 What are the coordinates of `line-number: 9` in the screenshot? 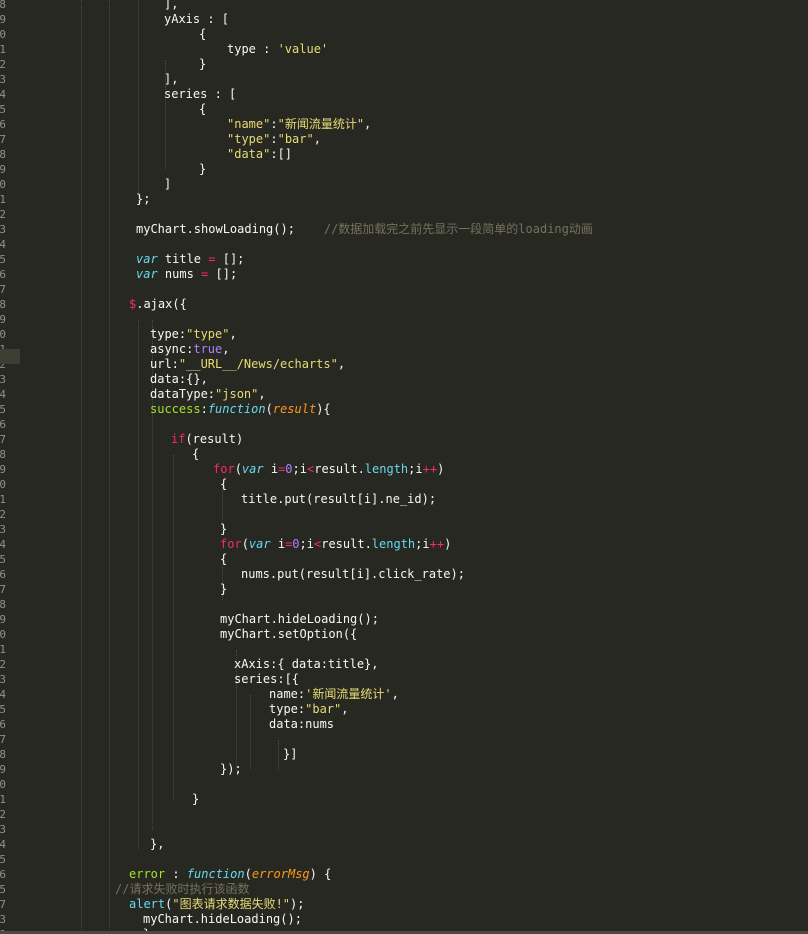 It's located at (3, 169).